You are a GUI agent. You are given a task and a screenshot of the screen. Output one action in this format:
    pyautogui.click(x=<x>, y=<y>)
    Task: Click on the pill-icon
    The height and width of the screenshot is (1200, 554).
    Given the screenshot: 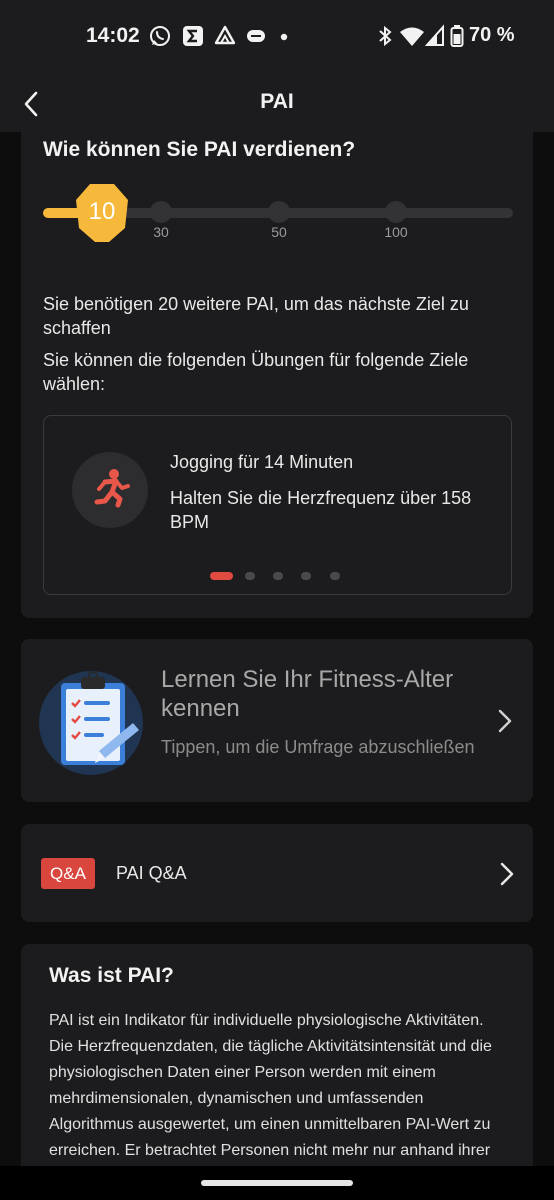 What is the action you would take?
    pyautogui.click(x=256, y=36)
    